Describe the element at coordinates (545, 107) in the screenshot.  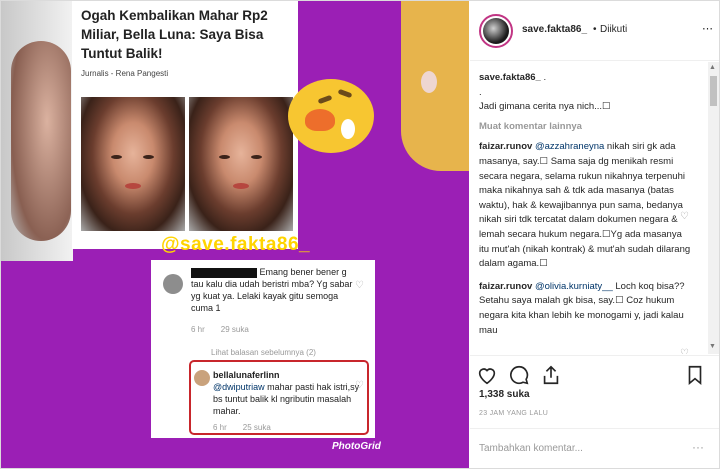
I see `caption-line: Jadi gimana cerita nya nich...☐` at that location.